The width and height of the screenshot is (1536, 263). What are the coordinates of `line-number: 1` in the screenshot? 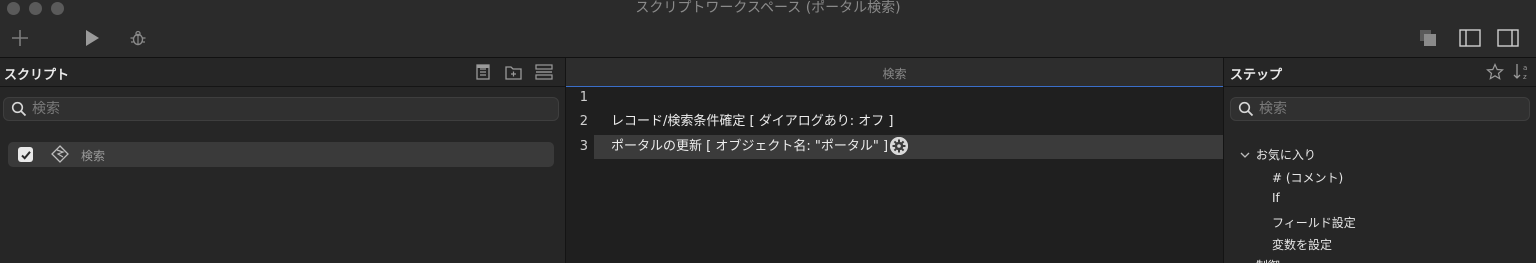 It's located at (583, 97).